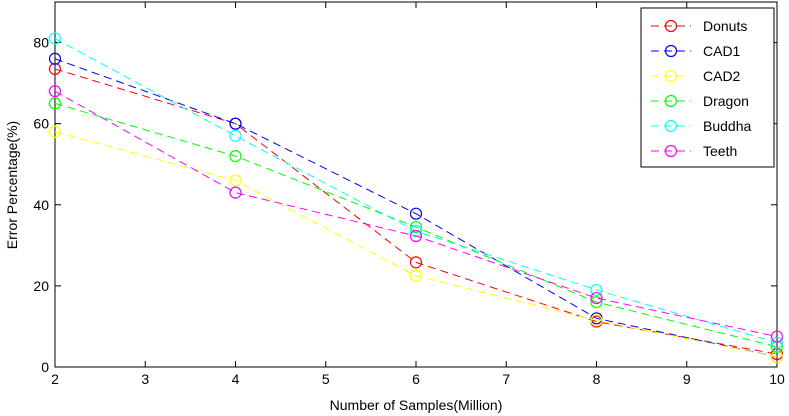 Image resolution: width=789 pixels, height=416 pixels. Describe the element at coordinates (687, 379) in the screenshot. I see `x-tick-label: 9` at that location.